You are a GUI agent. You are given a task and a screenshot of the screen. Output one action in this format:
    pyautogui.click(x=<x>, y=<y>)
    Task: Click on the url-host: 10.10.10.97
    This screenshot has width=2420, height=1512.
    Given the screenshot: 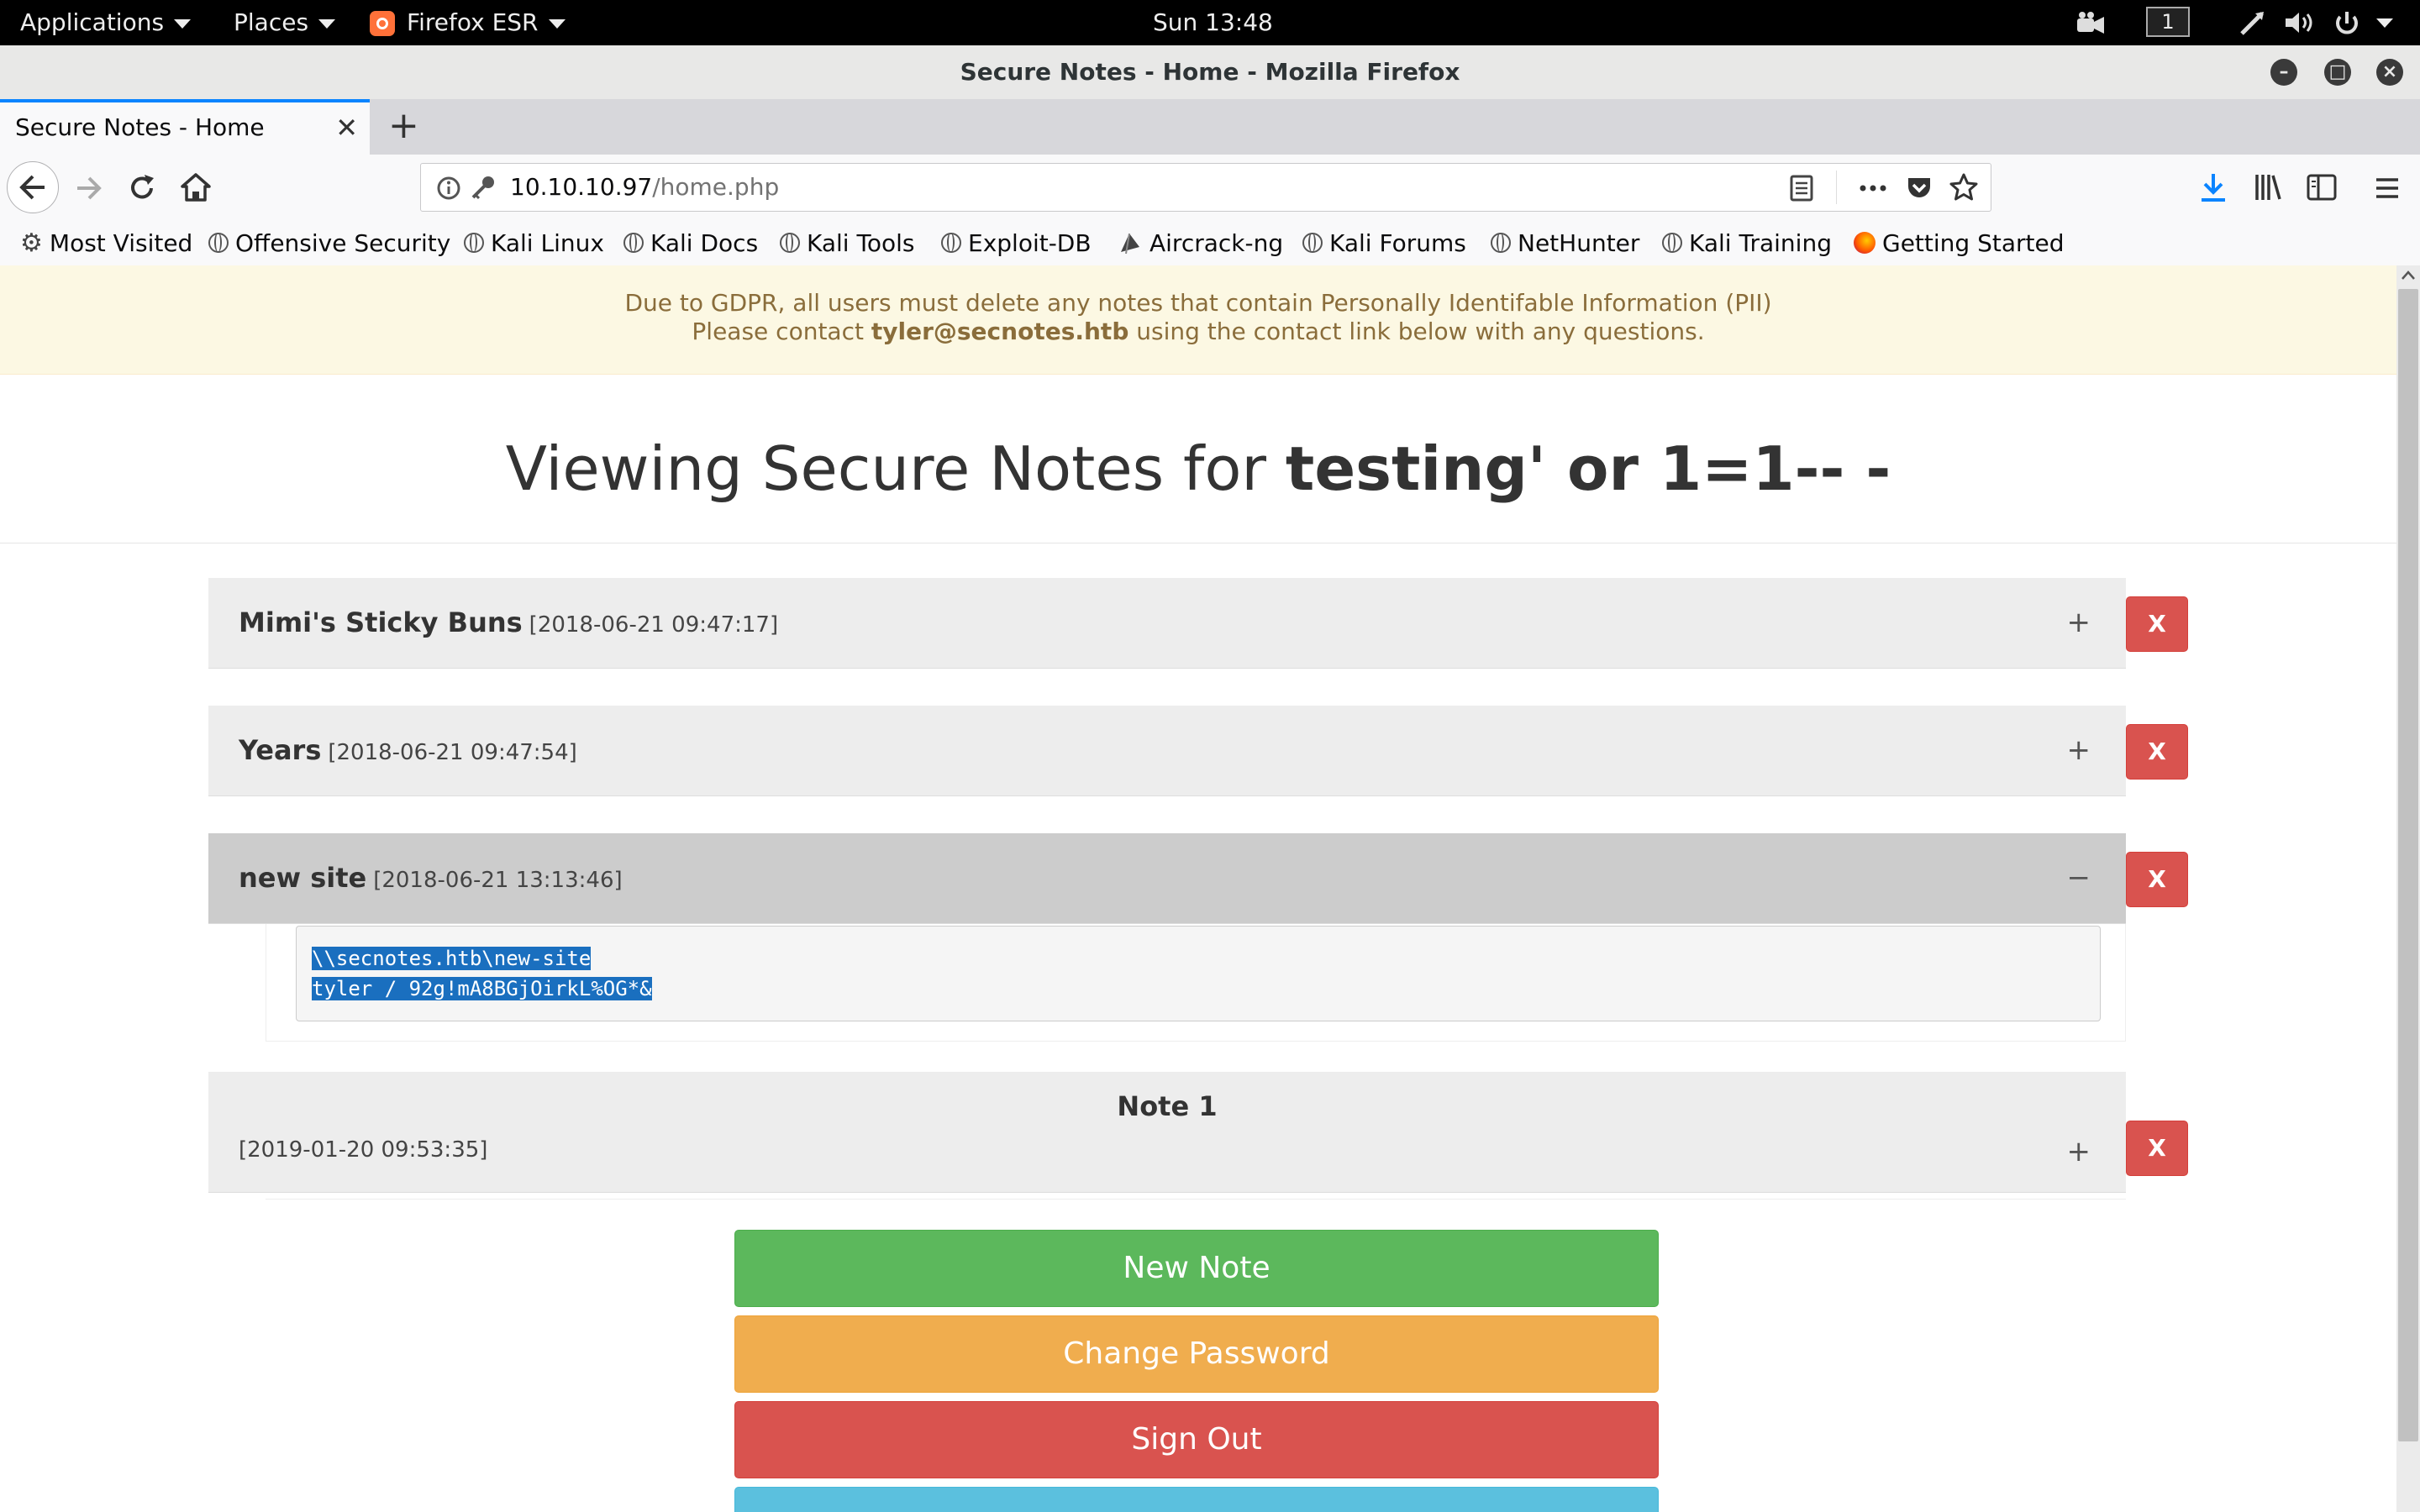 What is the action you would take?
    pyautogui.click(x=582, y=187)
    